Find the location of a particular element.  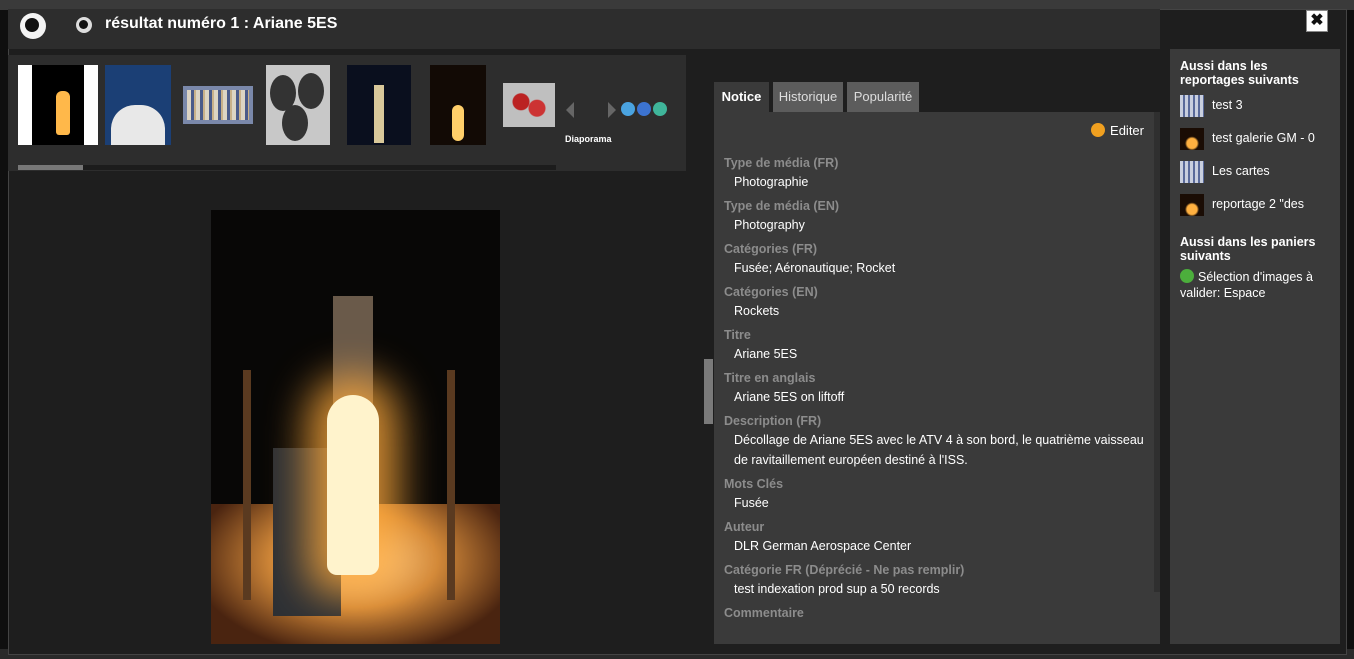

field-label: Titre is located at coordinates (737, 335).